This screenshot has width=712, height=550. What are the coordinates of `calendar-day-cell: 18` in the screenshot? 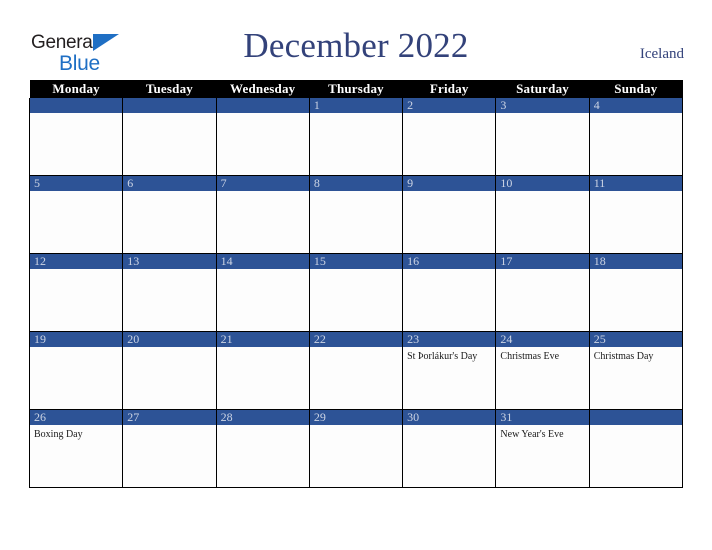 It's located at (636, 292).